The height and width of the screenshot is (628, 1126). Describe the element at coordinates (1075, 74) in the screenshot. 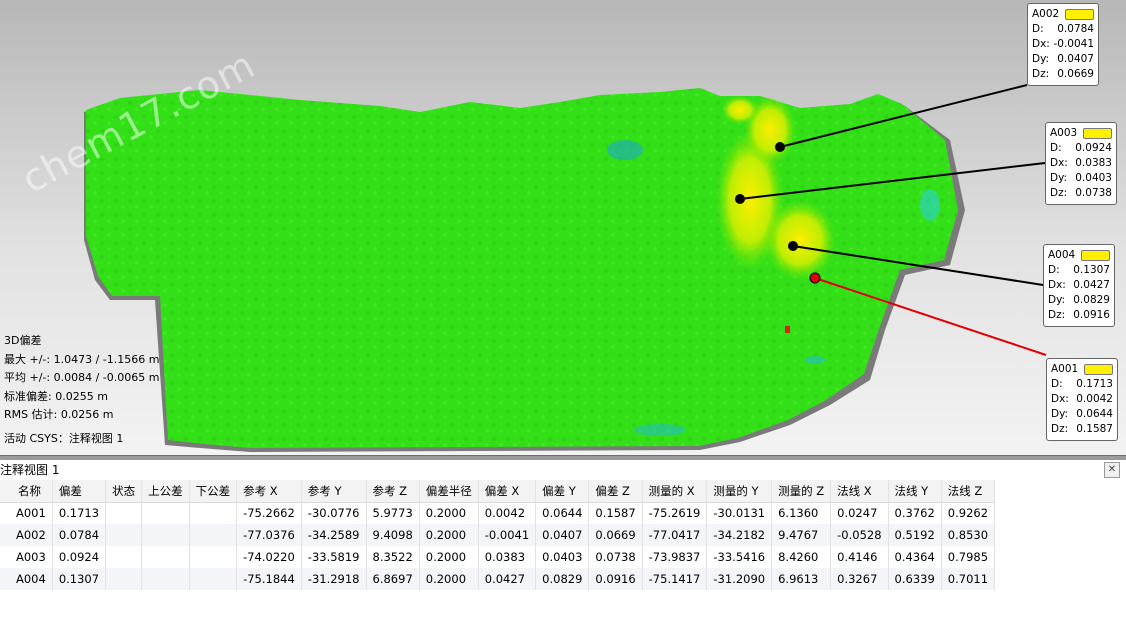

I see `value-dz: 0.0669` at that location.